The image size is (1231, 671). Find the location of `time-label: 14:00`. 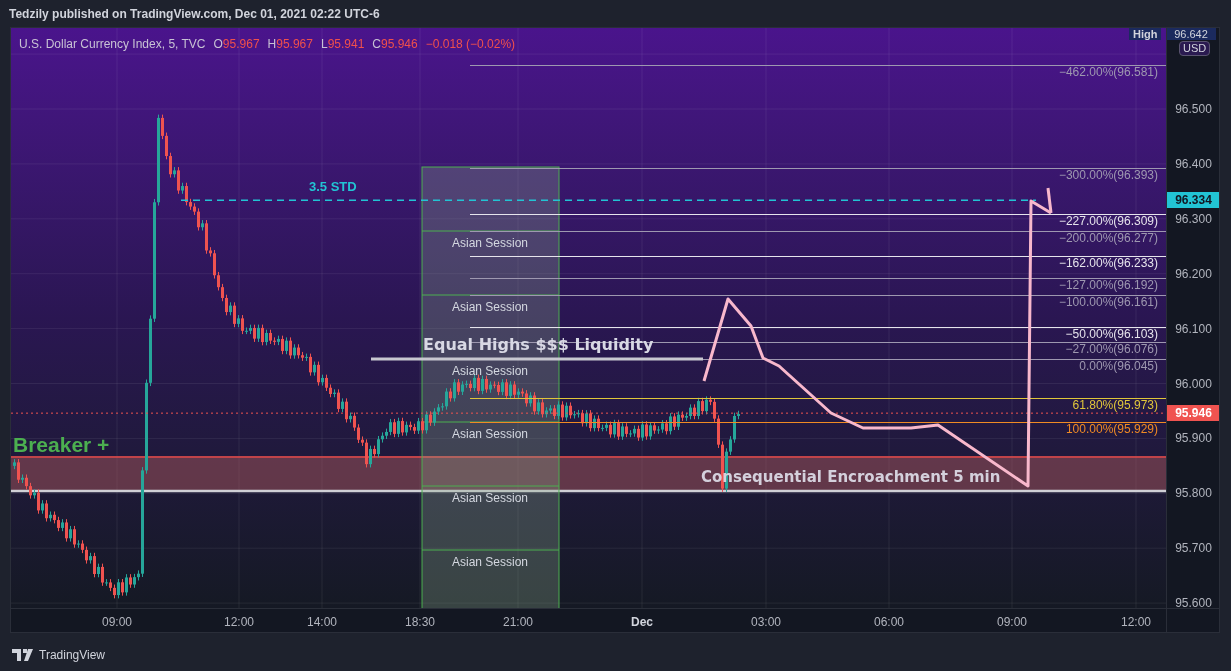

time-label: 14:00 is located at coordinates (322, 622).